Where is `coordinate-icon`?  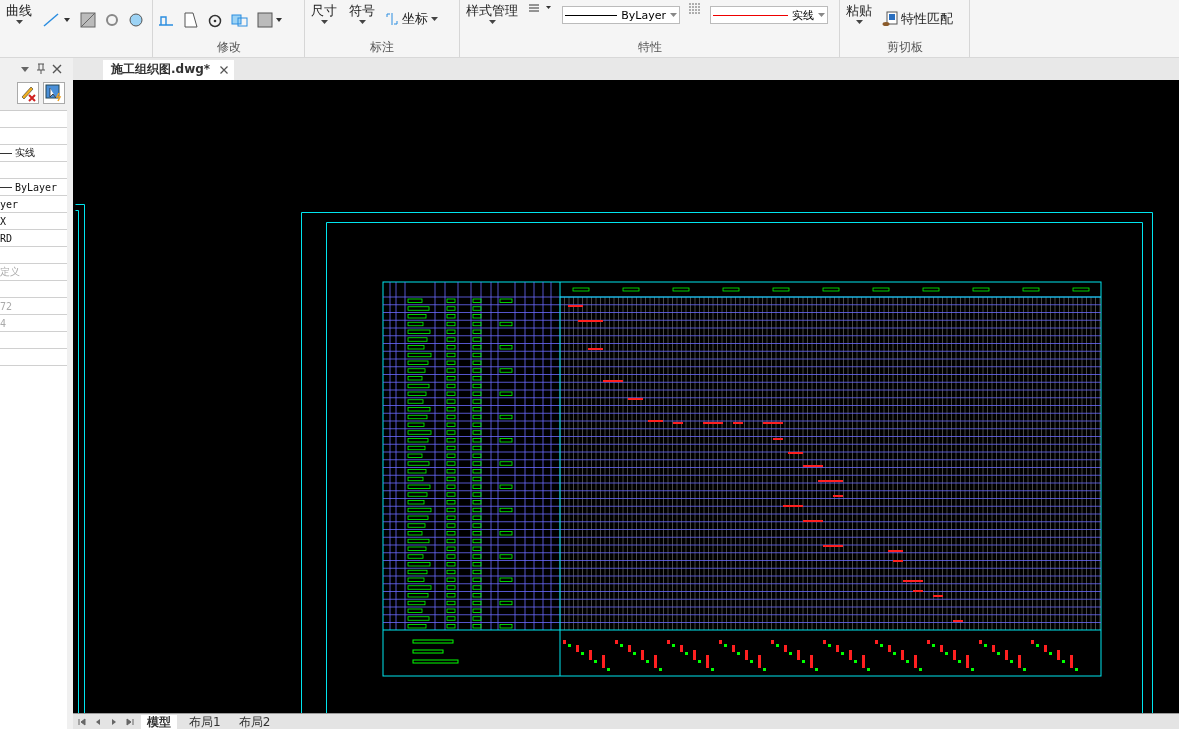 coordinate-icon is located at coordinates (392, 19).